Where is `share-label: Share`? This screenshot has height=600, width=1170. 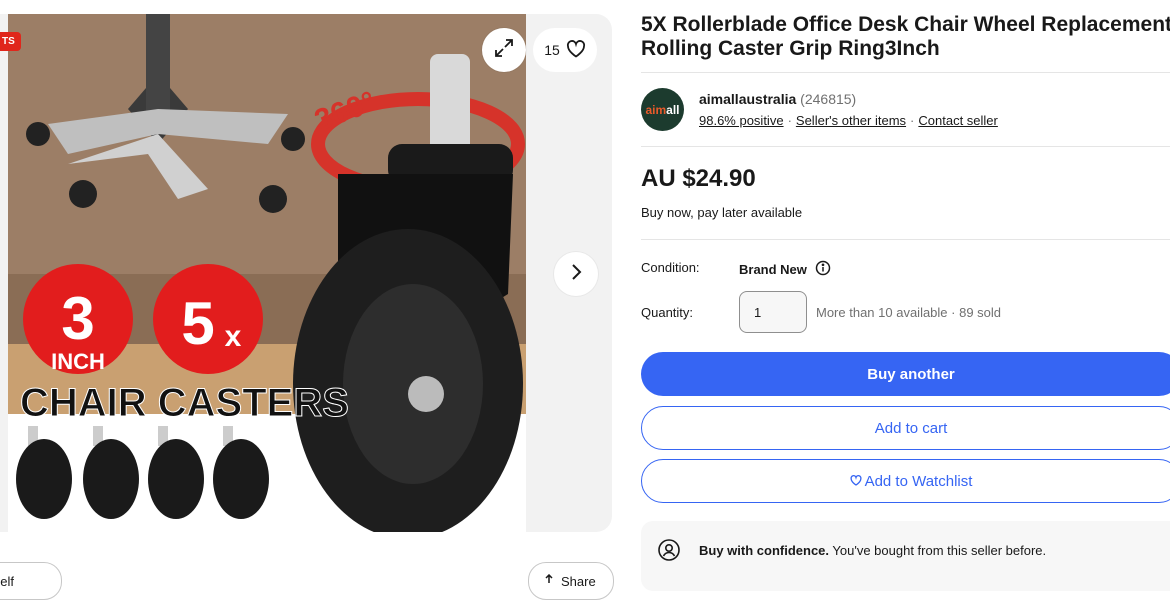 share-label: Share is located at coordinates (578, 581).